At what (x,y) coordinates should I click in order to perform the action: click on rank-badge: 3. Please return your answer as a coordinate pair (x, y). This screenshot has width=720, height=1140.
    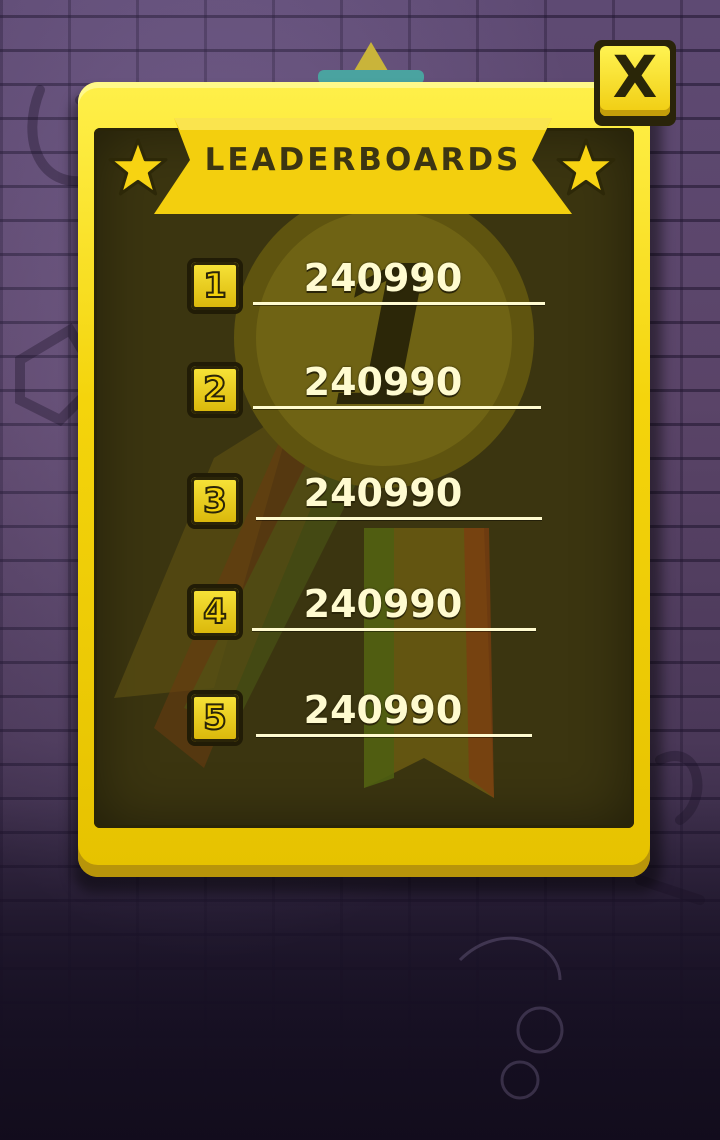
    Looking at the image, I should click on (215, 501).